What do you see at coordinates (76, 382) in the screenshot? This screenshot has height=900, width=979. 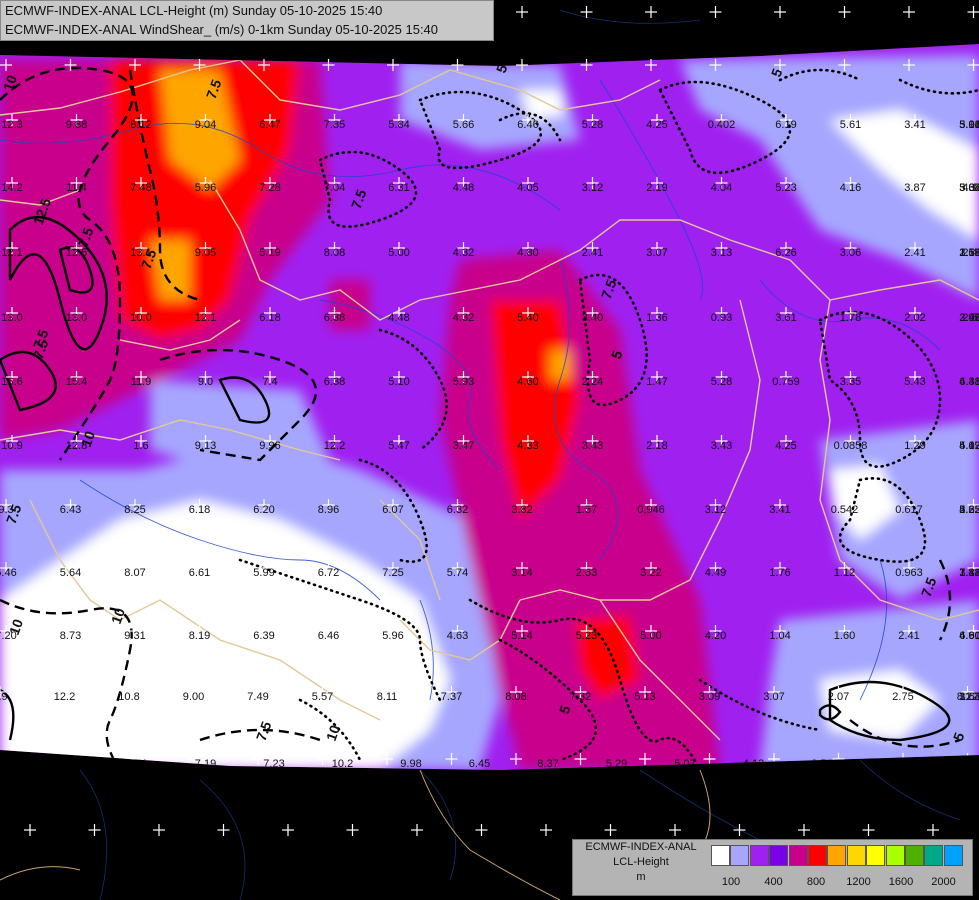 I see `grid-value: 15.4` at bounding box center [76, 382].